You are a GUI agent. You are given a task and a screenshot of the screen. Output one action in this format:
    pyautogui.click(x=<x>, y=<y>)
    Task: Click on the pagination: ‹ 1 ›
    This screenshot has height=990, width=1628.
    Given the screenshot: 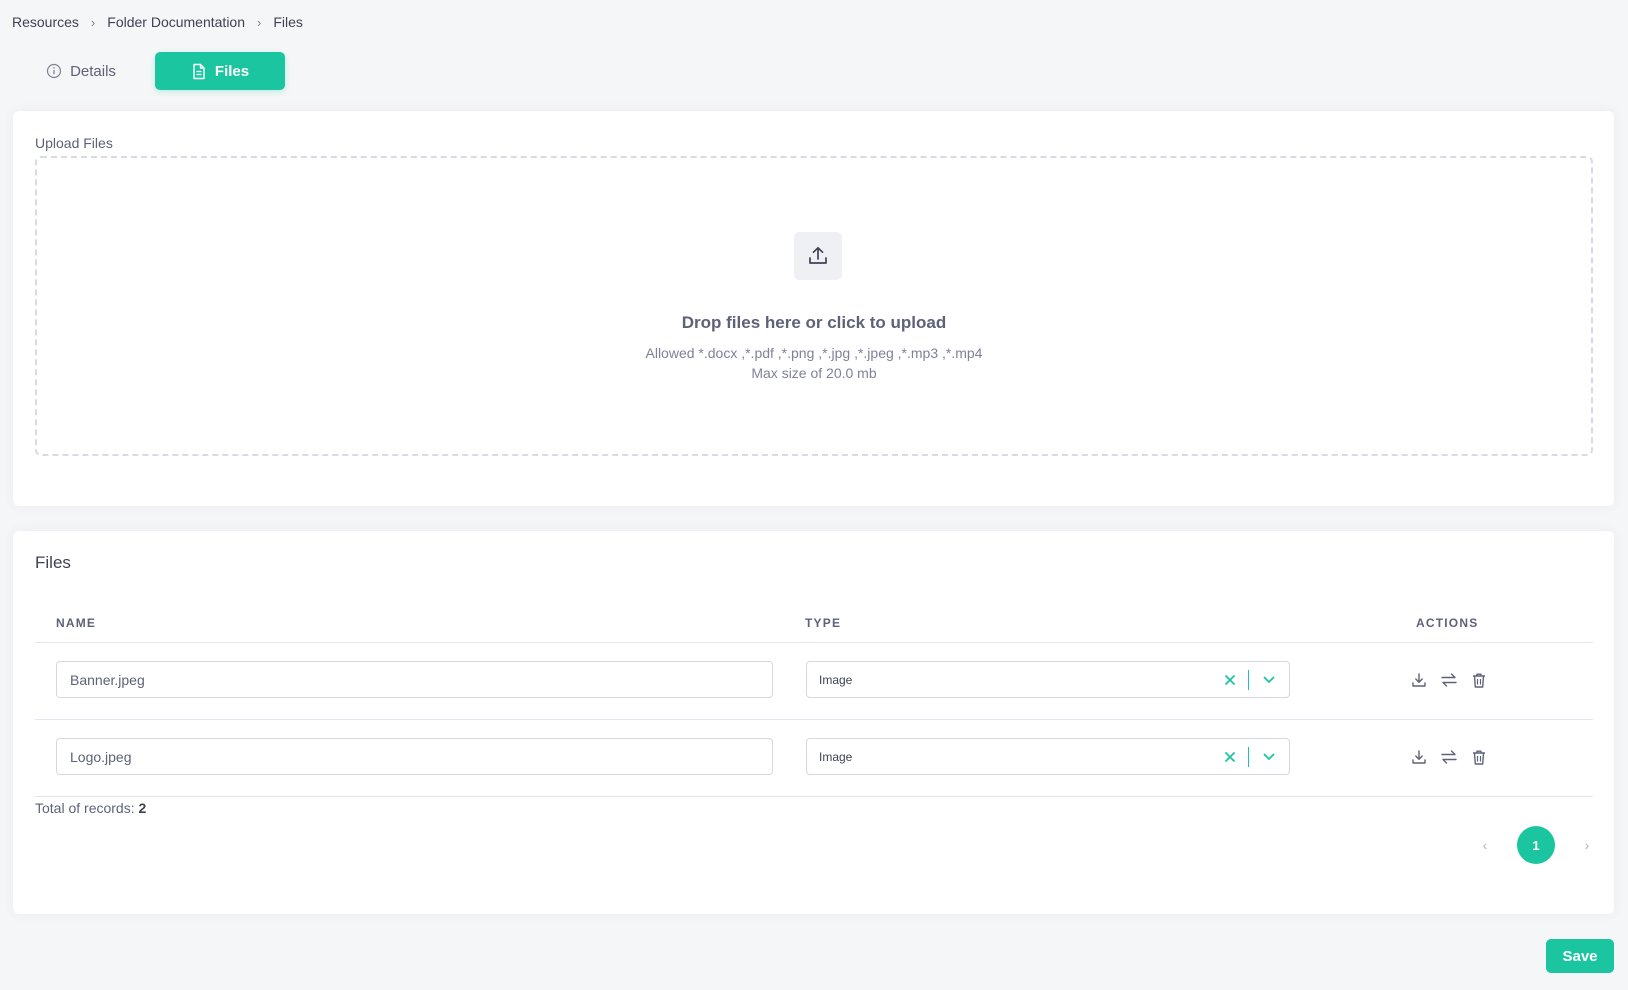 What is the action you would take?
    pyautogui.click(x=1536, y=845)
    